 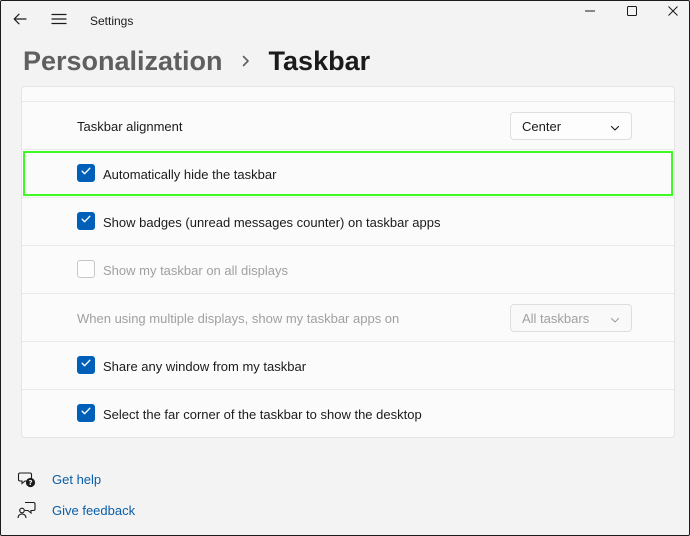 What do you see at coordinates (86, 269) in the screenshot?
I see `all-displays-checkbox` at bounding box center [86, 269].